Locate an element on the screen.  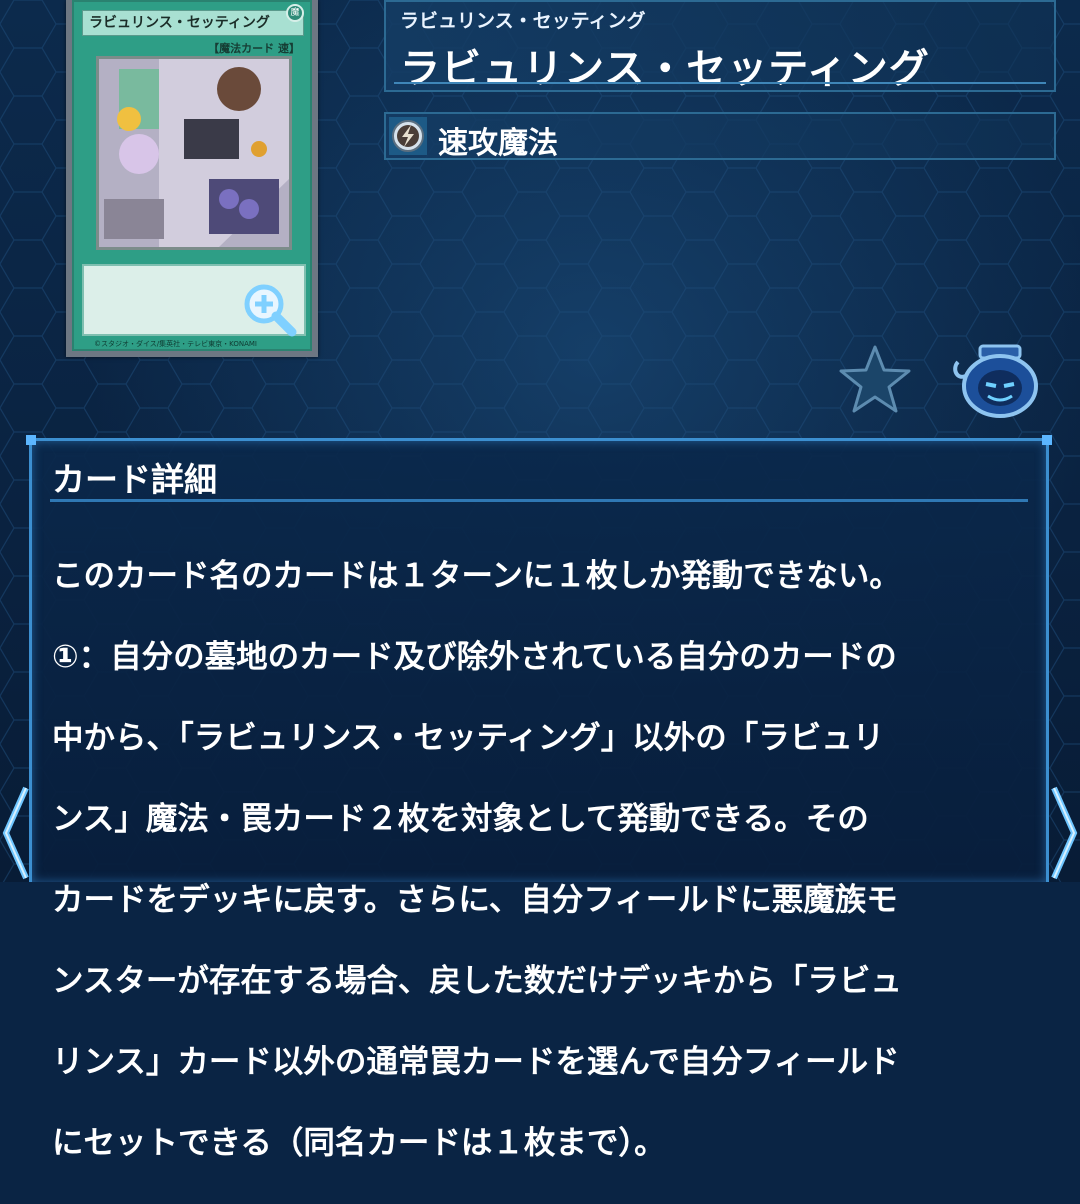
effect-line: リンス」カード以外の通常罠カードを選んで自分フィールド is located at coordinates (476, 1061).